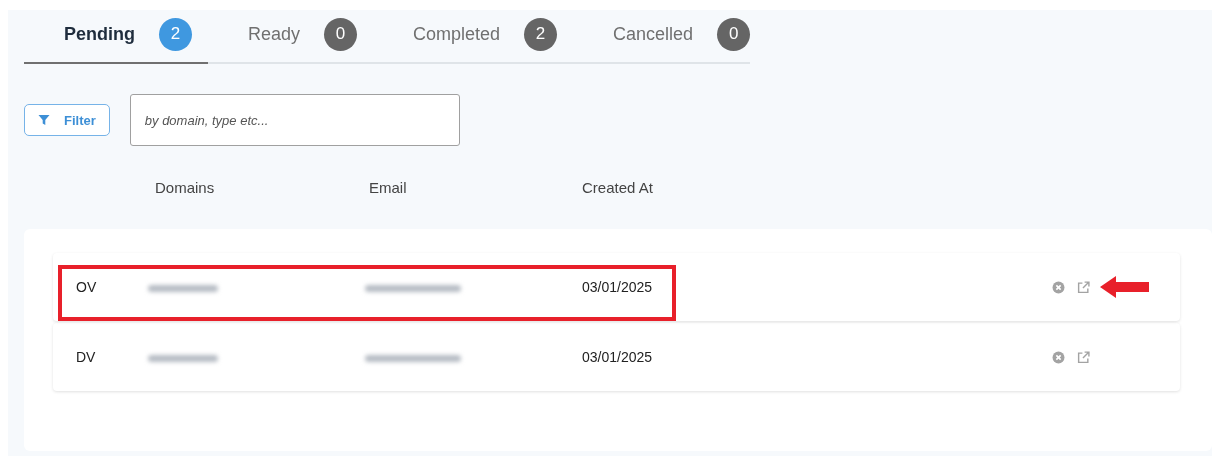 The height and width of the screenshot is (456, 1222). Describe the element at coordinates (300, 37) in the screenshot. I see `tab: Ready 0` at that location.